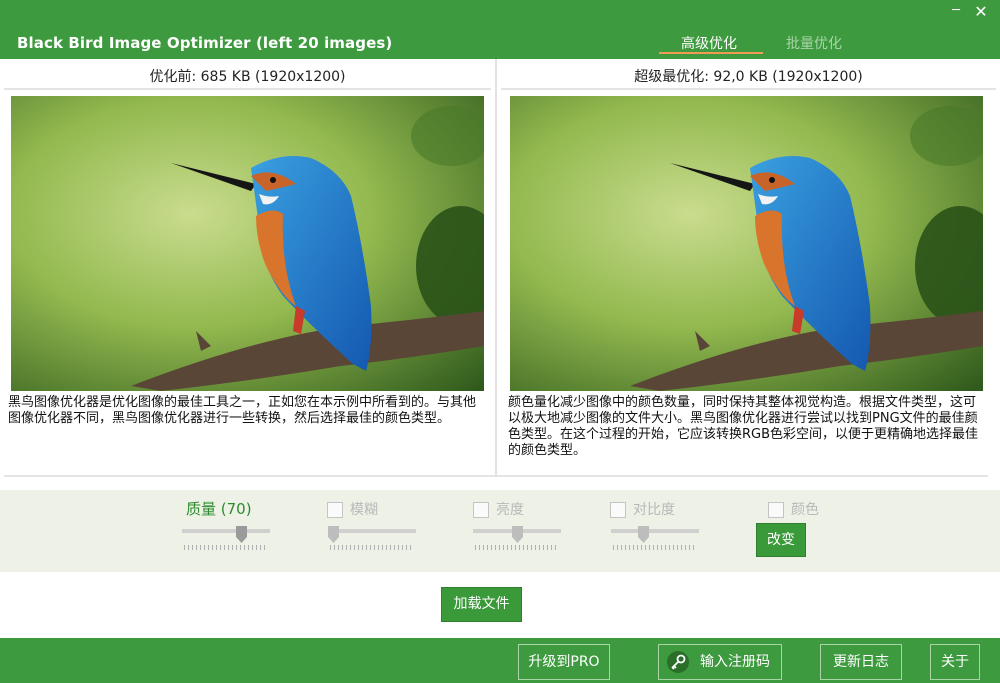  I want to click on blur-slider, so click(372, 538).